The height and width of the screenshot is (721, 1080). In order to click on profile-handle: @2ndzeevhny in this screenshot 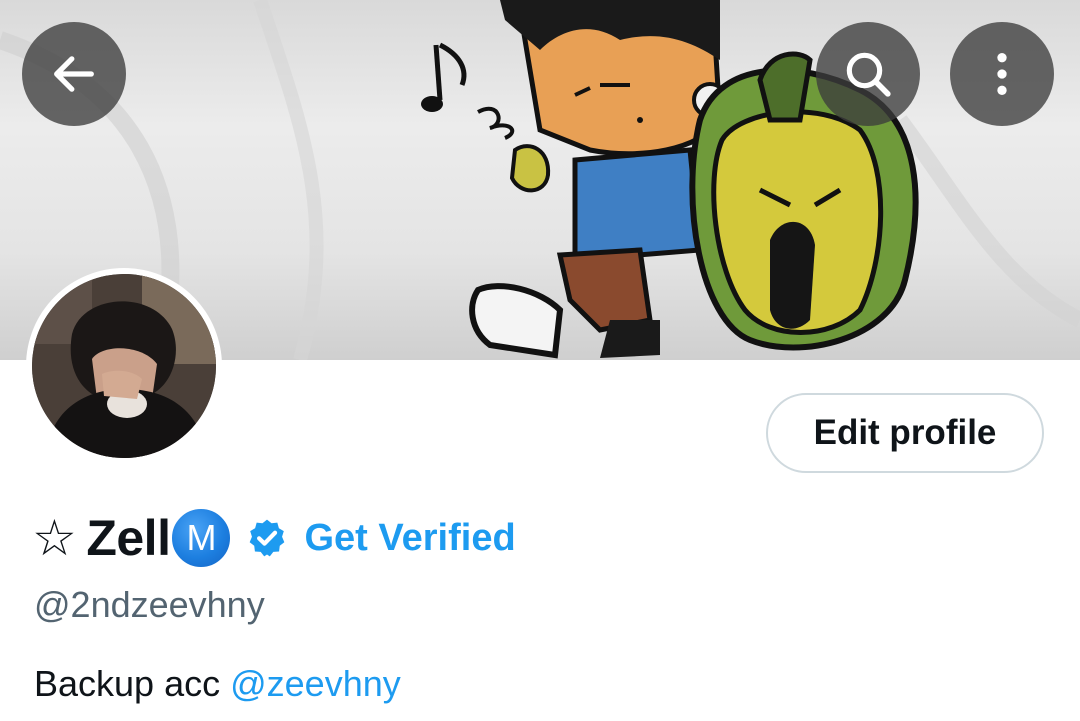, I will do `click(149, 604)`.